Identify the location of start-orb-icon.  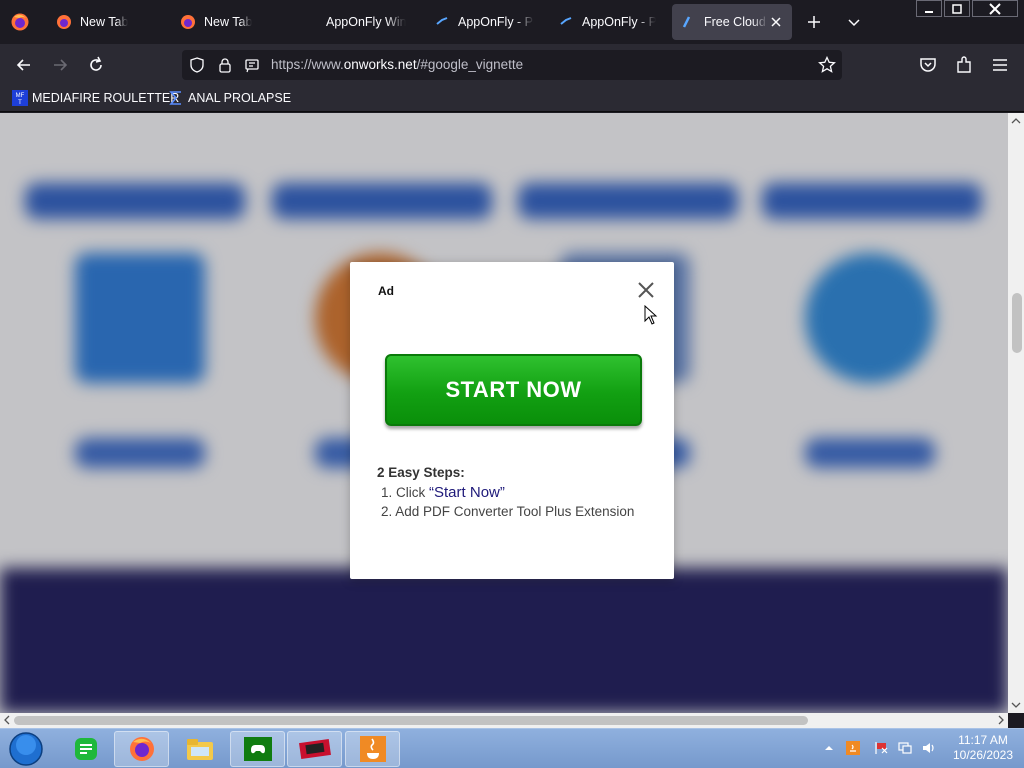
(26, 749).